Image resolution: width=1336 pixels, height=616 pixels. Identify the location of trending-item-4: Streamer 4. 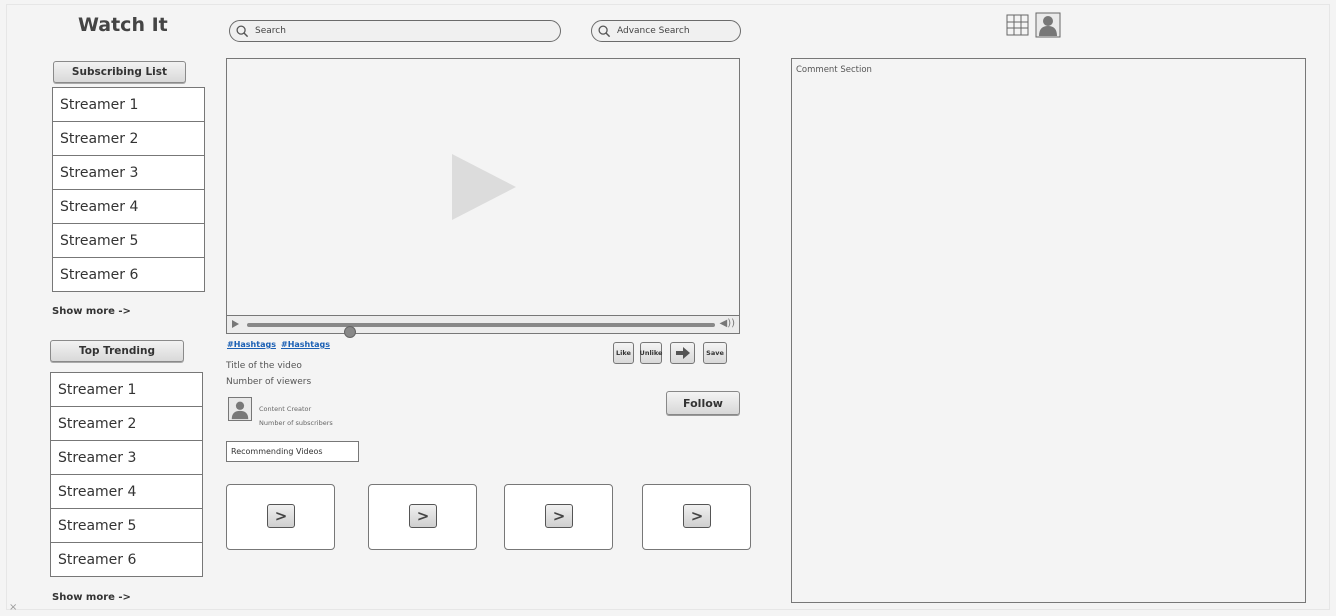
(126, 491).